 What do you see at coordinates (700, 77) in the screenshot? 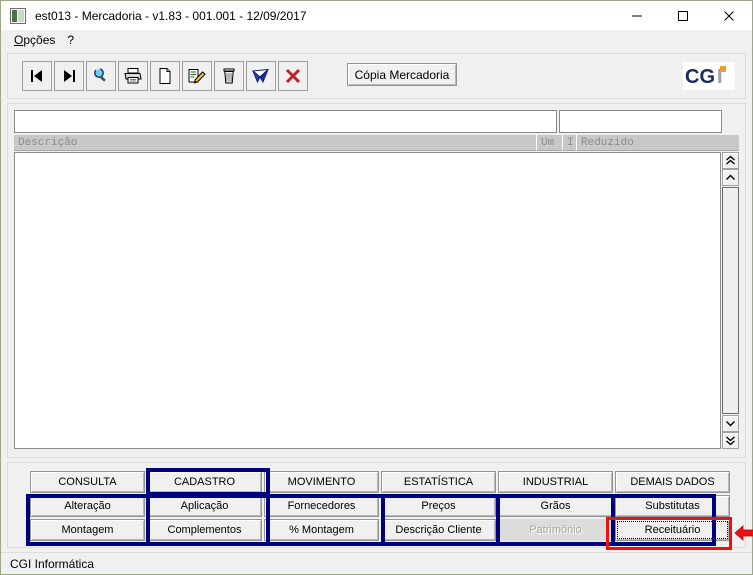
I see `svg-text: CG` at bounding box center [700, 77].